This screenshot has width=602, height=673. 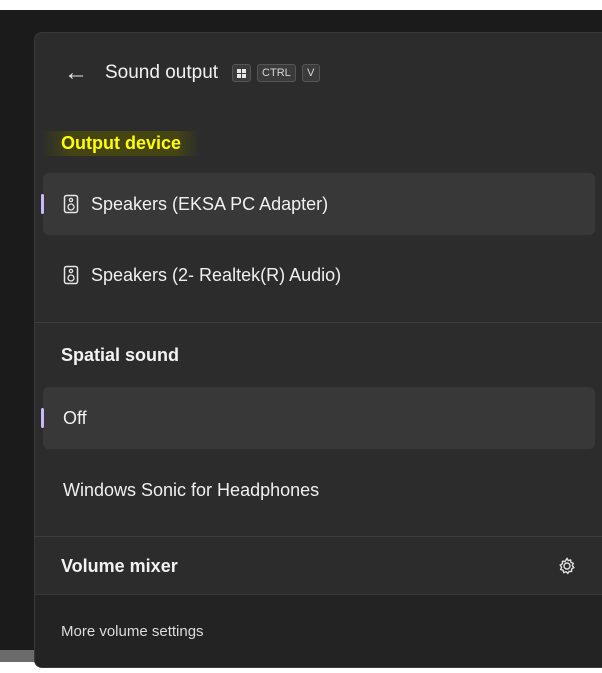 I want to click on output-device-item-realtek: Speakers (2- Realtek(R) Audio), so click(x=319, y=275).